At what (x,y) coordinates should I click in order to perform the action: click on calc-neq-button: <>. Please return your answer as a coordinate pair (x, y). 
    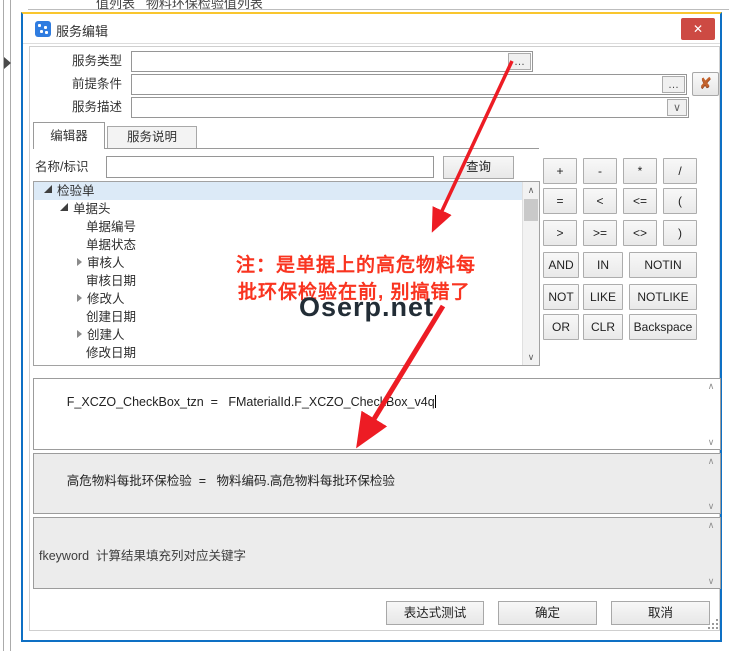
    Looking at the image, I should click on (640, 233).